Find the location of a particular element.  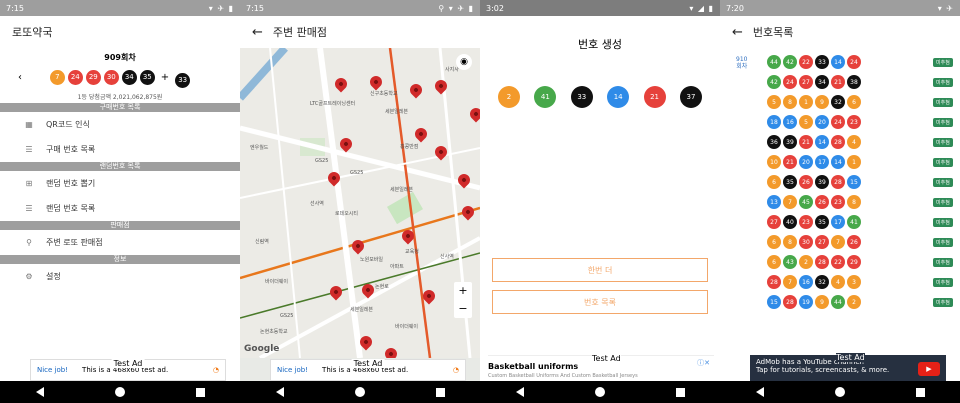

menu-nearby-shops: ⚲ 주변 로또 판매점 is located at coordinates (120, 242).